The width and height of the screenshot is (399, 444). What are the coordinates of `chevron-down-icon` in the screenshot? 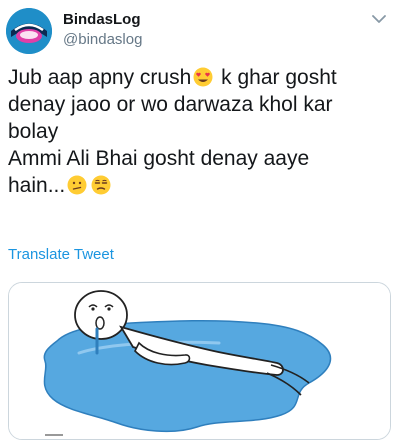 It's located at (379, 19).